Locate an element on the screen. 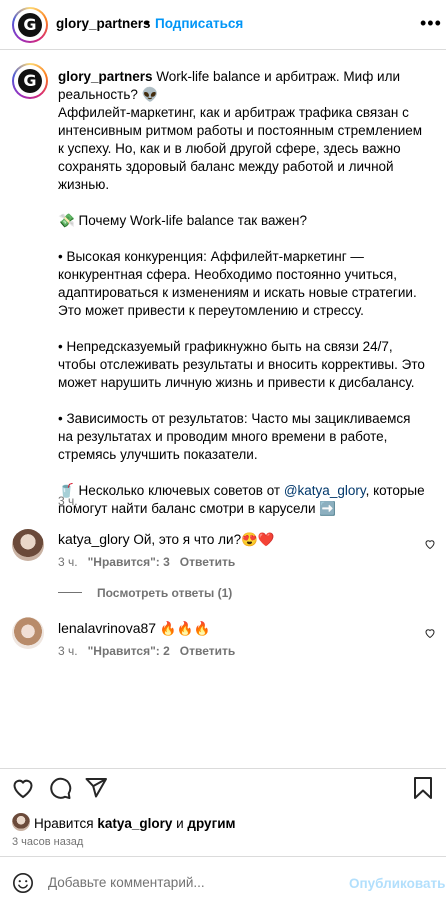 The height and width of the screenshot is (905, 446). more-icon: ••• is located at coordinates (431, 23).